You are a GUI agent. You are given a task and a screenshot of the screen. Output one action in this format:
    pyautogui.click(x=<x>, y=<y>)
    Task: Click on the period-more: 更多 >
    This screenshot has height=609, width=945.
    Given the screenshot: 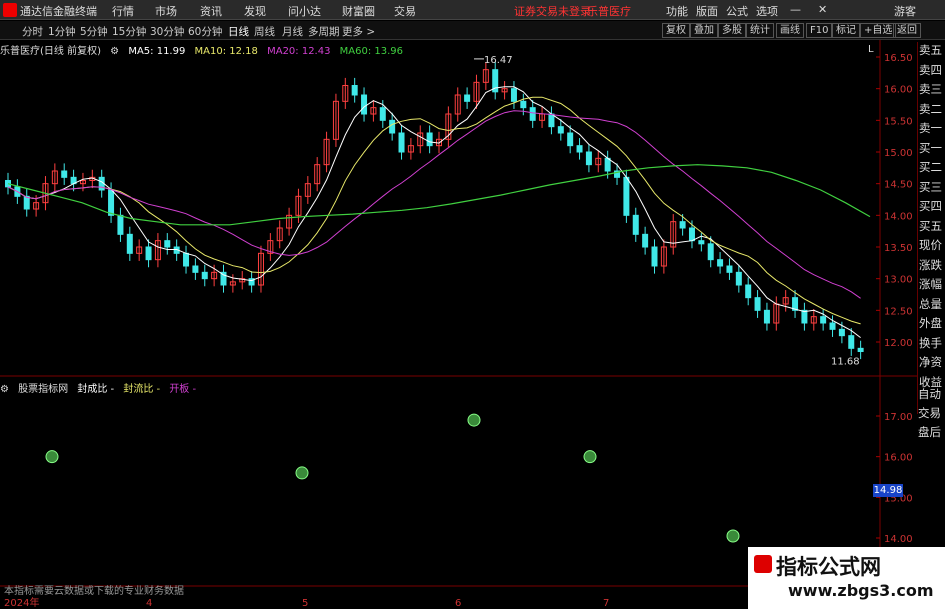 What is the action you would take?
    pyautogui.click(x=358, y=31)
    